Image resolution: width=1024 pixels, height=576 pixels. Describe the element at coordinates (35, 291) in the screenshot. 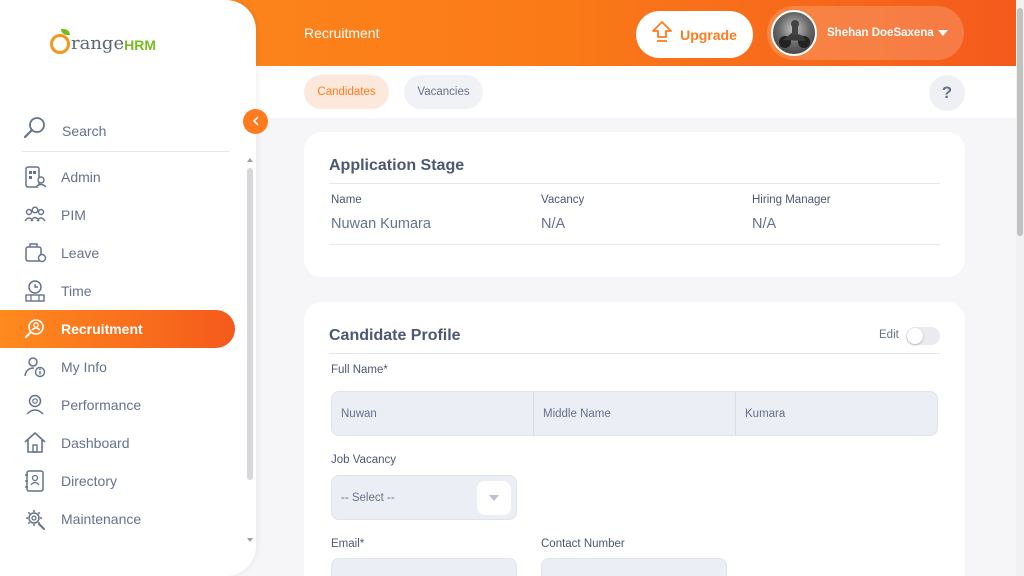

I see `time-icon` at that location.